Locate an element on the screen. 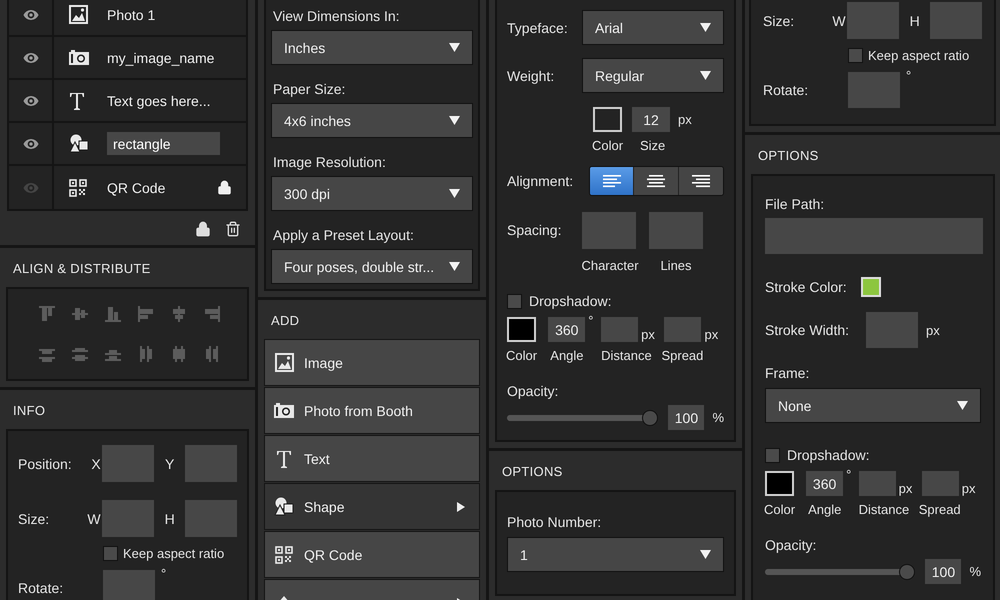 Image resolution: width=1000 pixels, height=600 pixels. layer-row: my_image_name is located at coordinates (127, 58).